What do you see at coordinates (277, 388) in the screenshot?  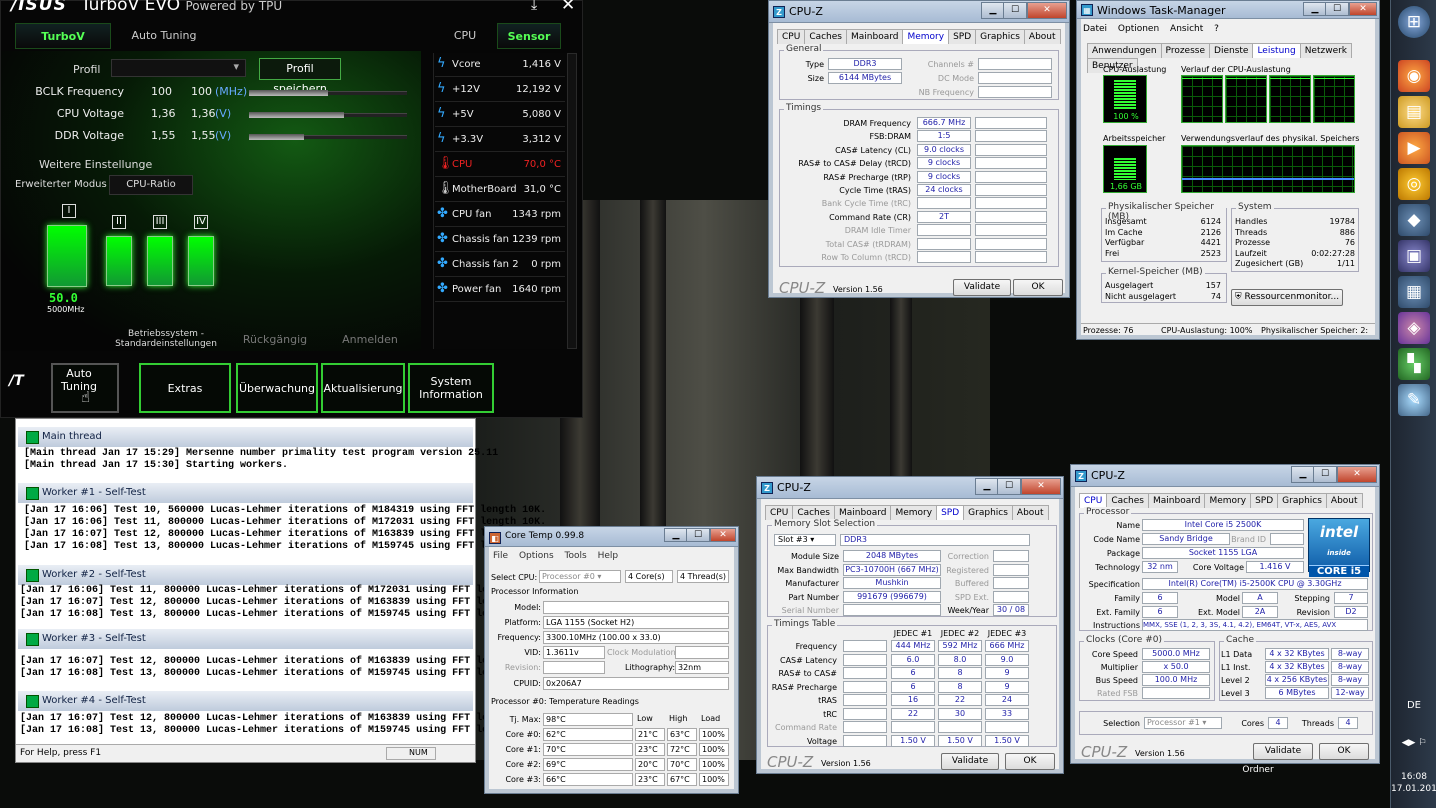 I see `monitor-button: Überwachung` at bounding box center [277, 388].